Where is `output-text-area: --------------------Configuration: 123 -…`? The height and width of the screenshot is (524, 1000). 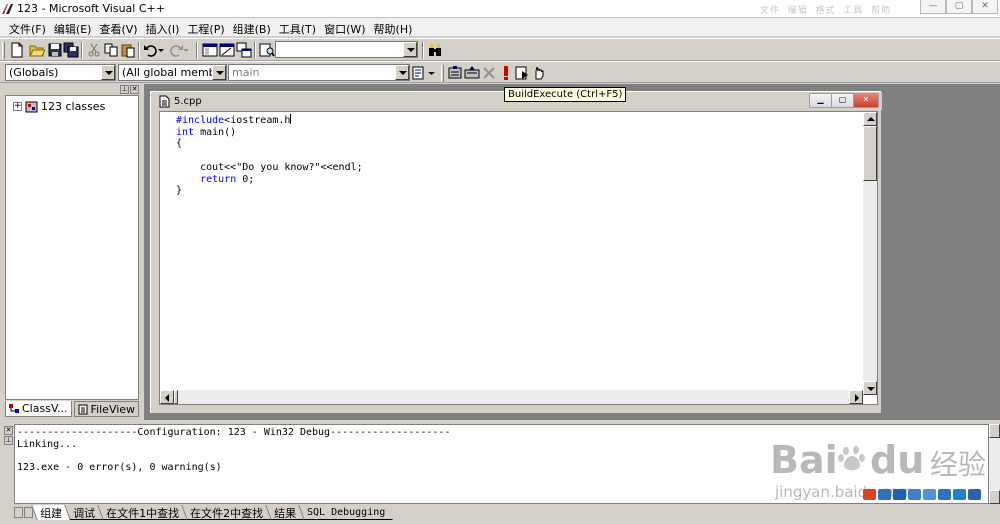 output-text-area: --------------------Configuration: 123 -… is located at coordinates (501, 464).